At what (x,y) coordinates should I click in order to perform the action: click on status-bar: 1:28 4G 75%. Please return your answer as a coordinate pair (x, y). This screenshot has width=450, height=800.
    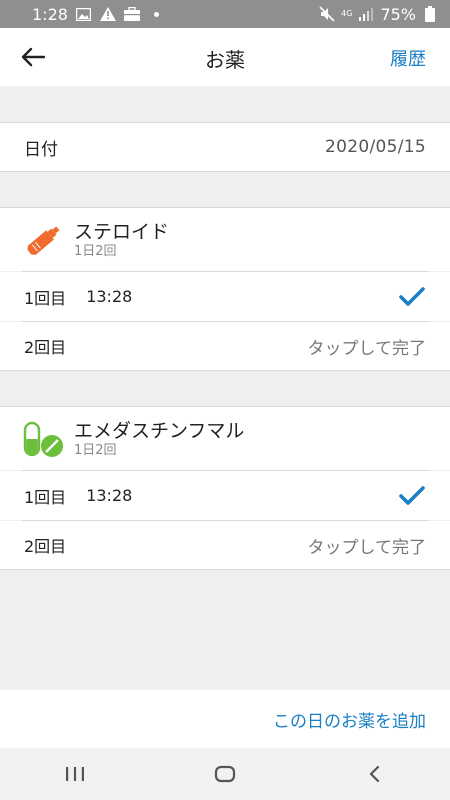
    Looking at the image, I should click on (225, 14).